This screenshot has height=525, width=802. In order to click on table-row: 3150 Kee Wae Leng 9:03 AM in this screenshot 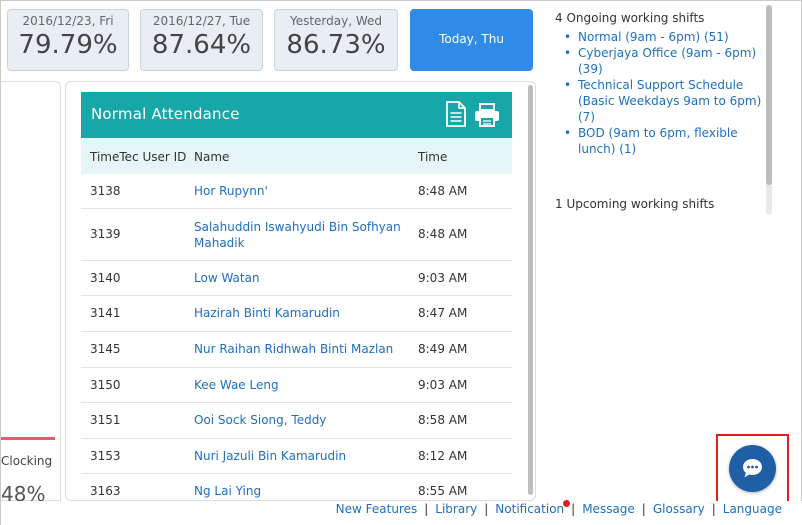, I will do `click(296, 385)`.